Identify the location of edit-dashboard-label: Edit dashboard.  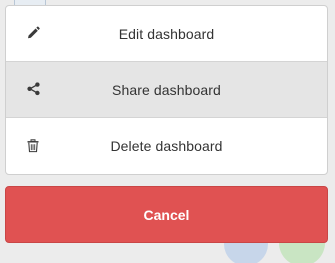
(166, 33).